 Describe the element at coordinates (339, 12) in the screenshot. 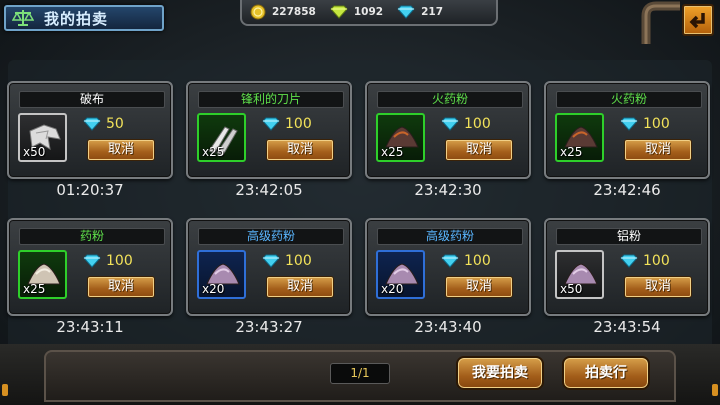

I see `green-gem-icon` at that location.